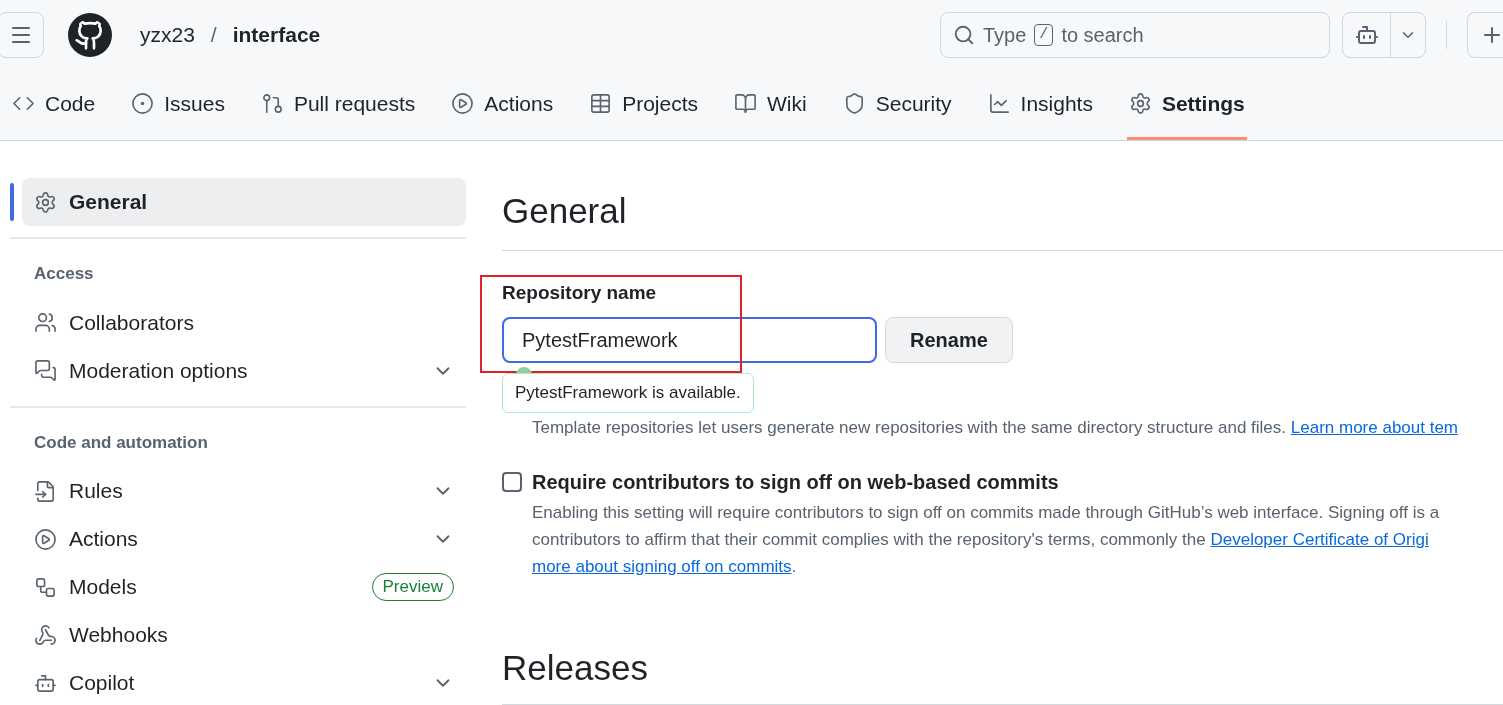 The width and height of the screenshot is (1503, 705). Describe the element at coordinates (45, 370) in the screenshot. I see `comment-icon` at that location.